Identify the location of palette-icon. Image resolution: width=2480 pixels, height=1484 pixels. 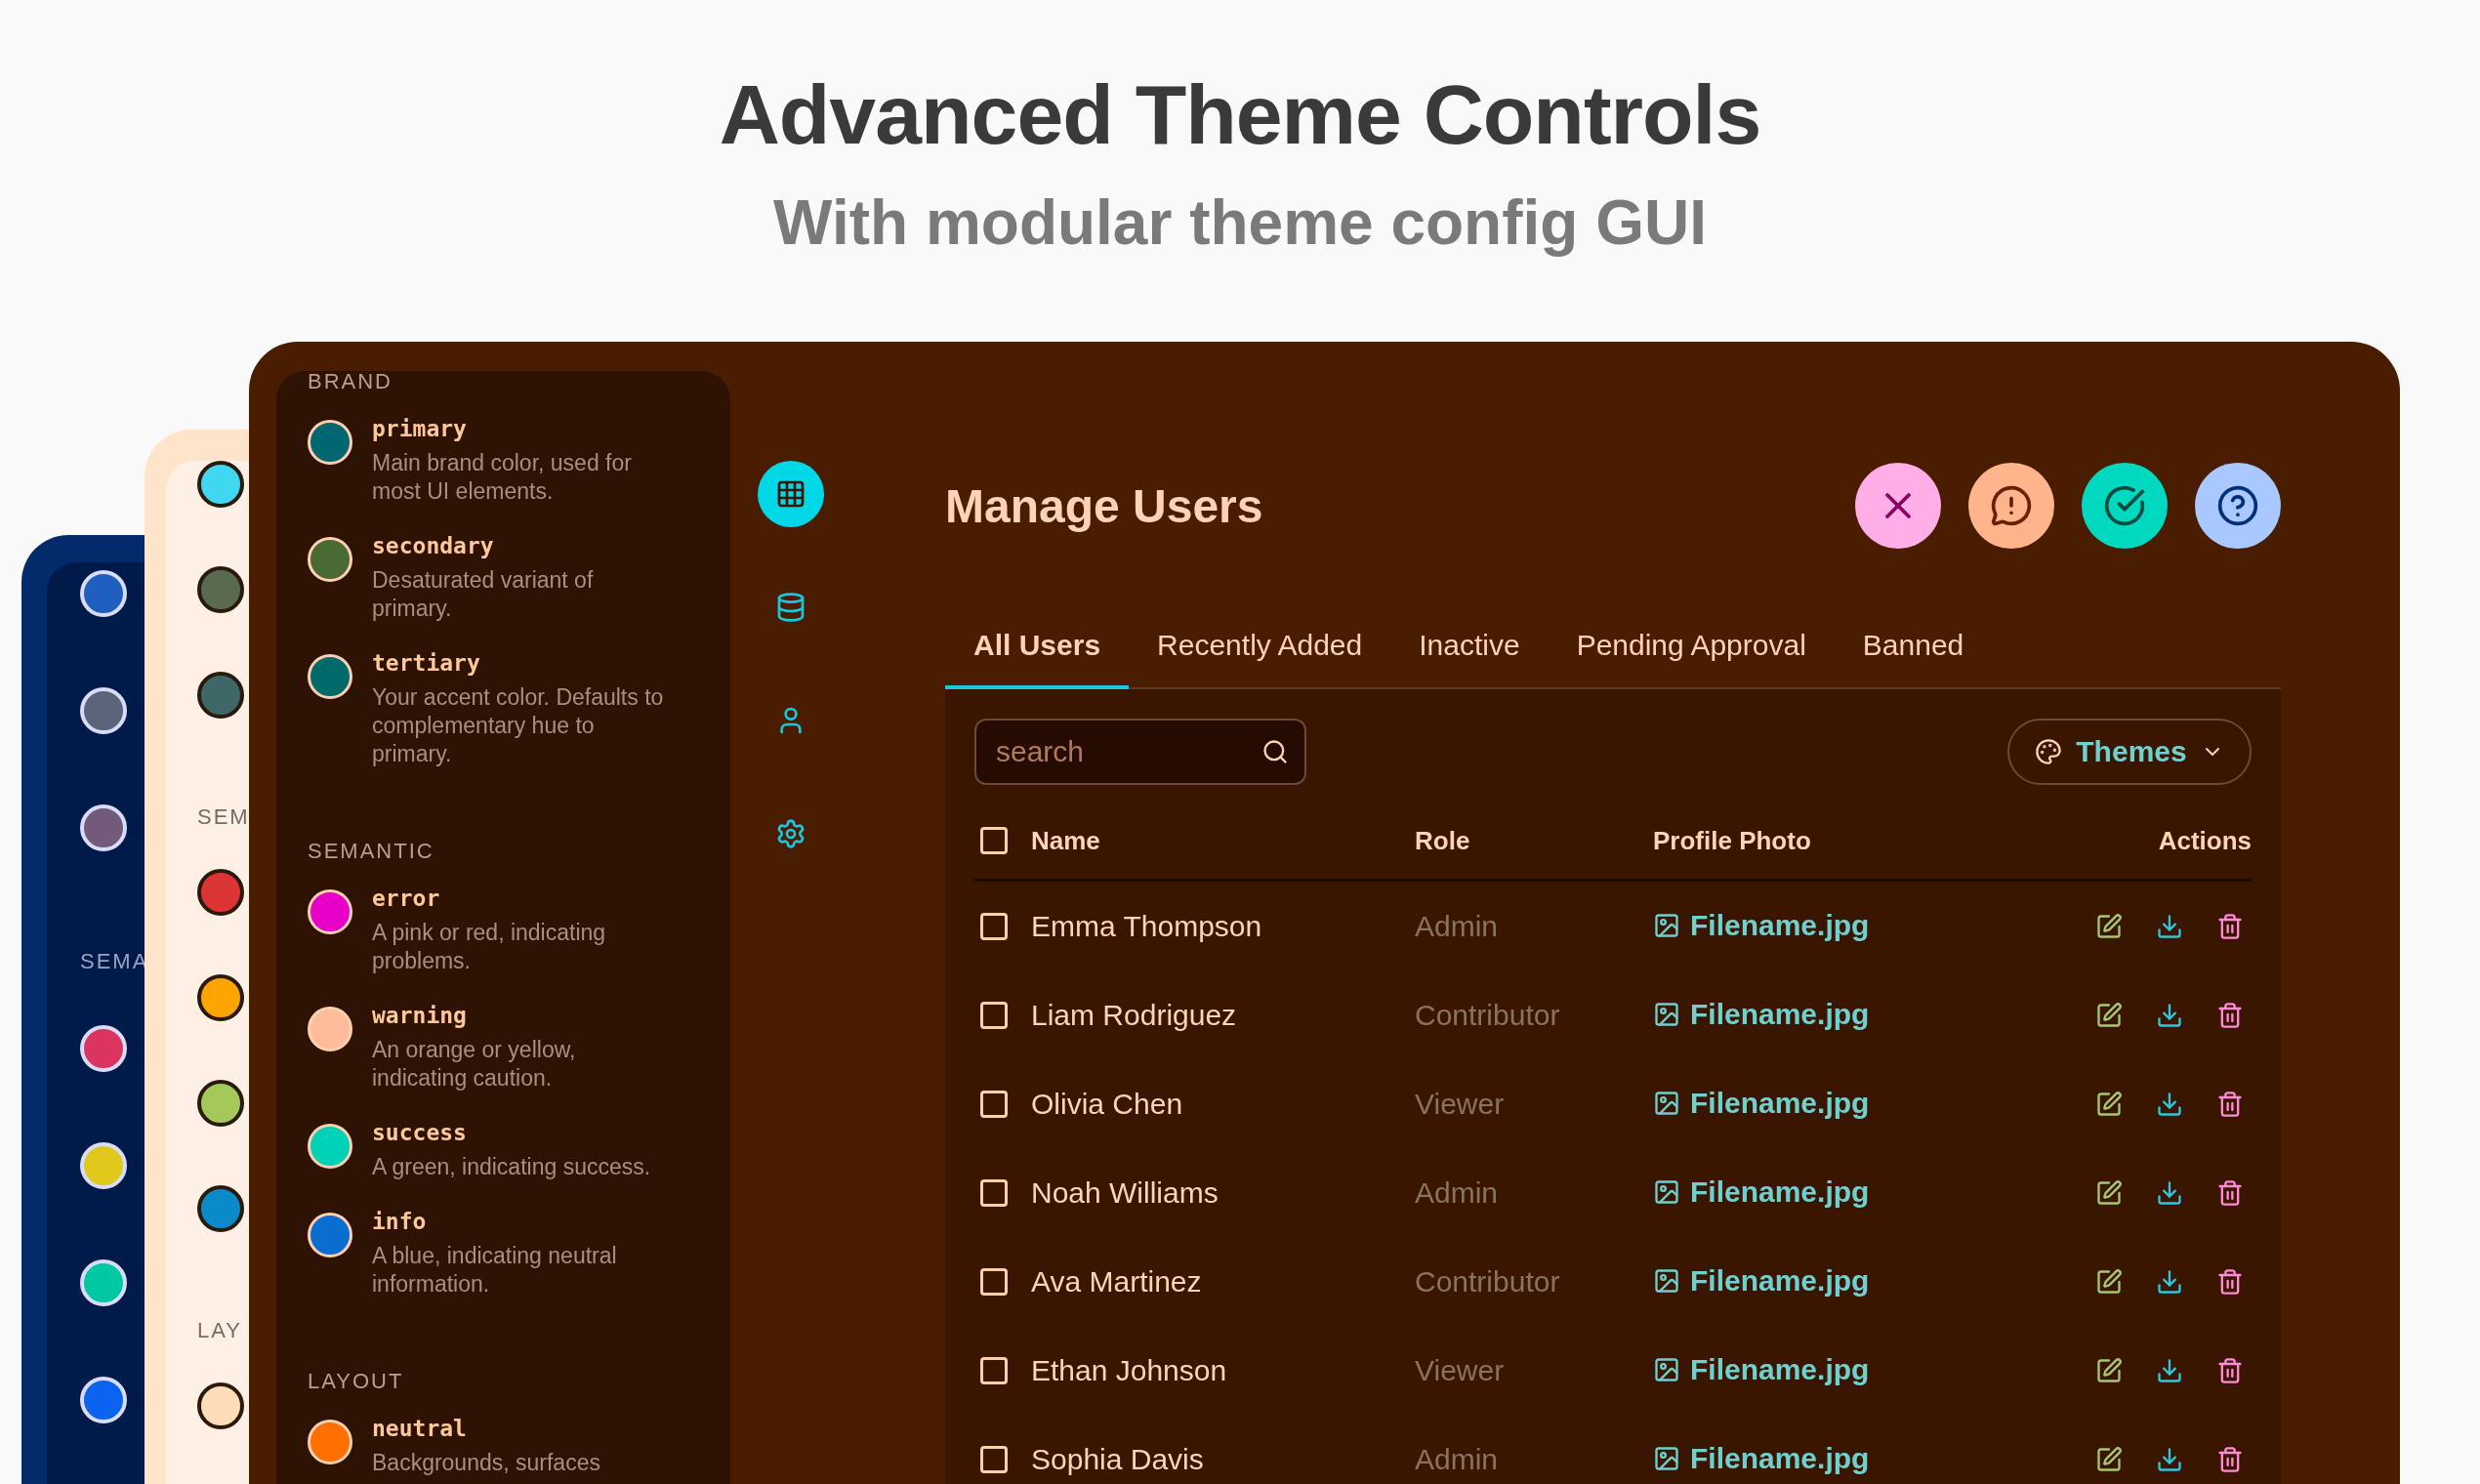
(2049, 752).